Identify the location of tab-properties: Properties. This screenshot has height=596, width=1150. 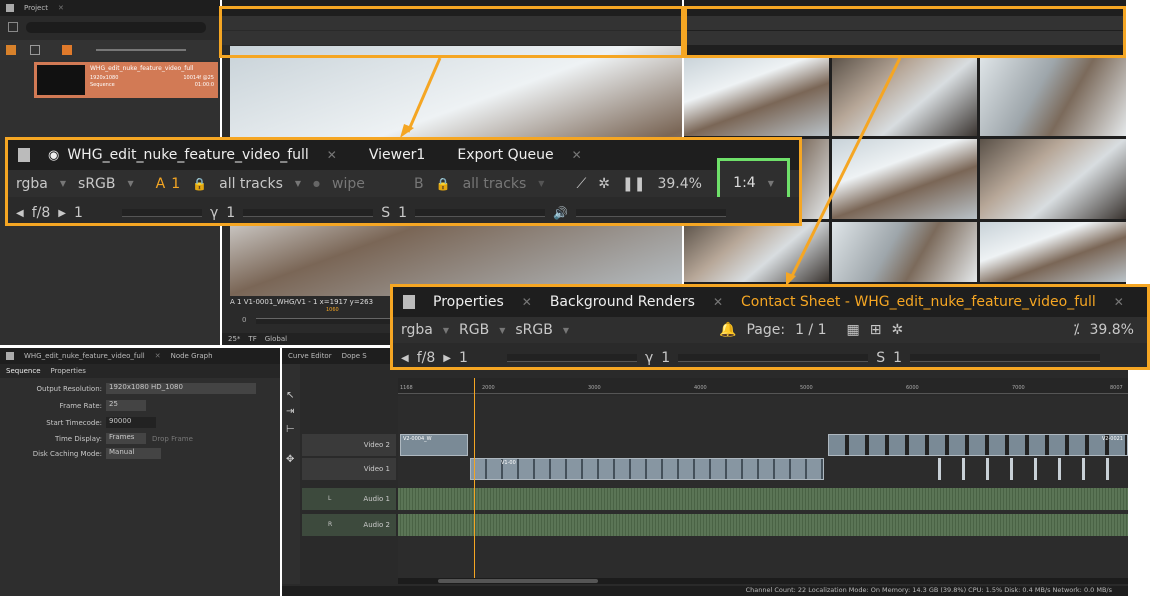
(468, 302).